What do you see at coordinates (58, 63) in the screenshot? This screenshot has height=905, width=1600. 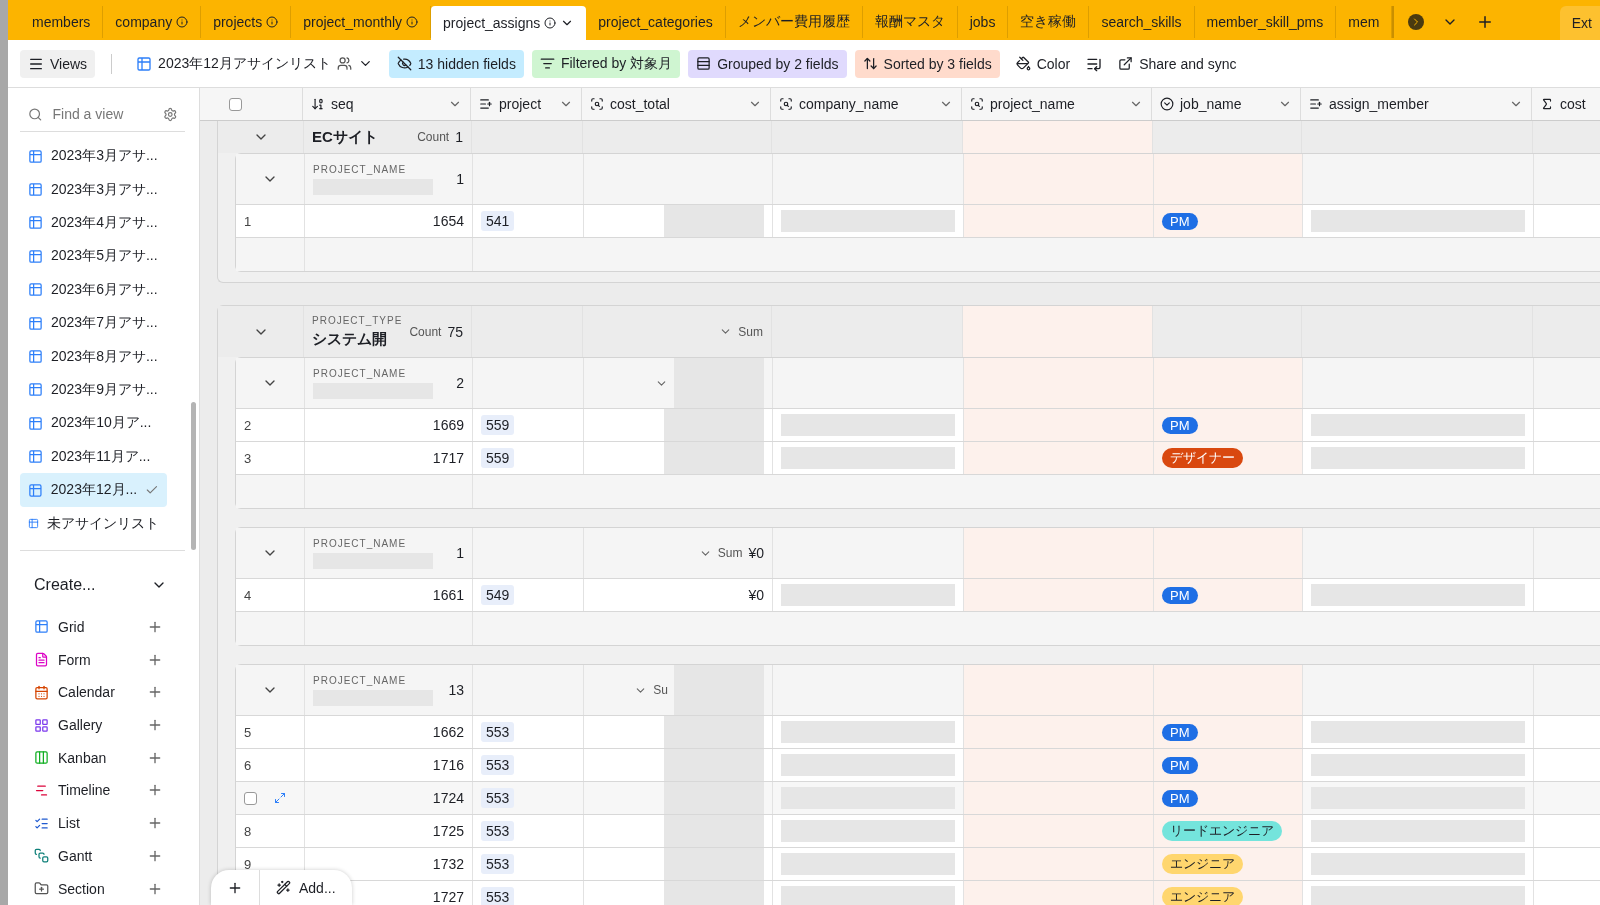 I see `views-button: Views` at bounding box center [58, 63].